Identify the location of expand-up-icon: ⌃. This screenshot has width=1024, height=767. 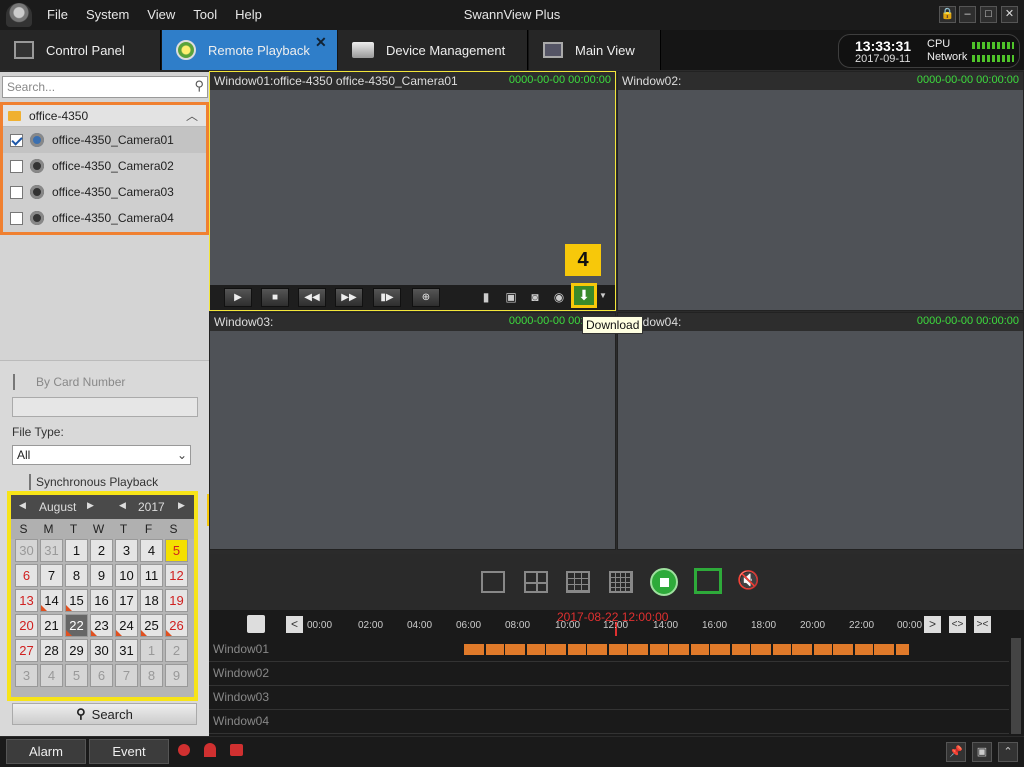
(1008, 752).